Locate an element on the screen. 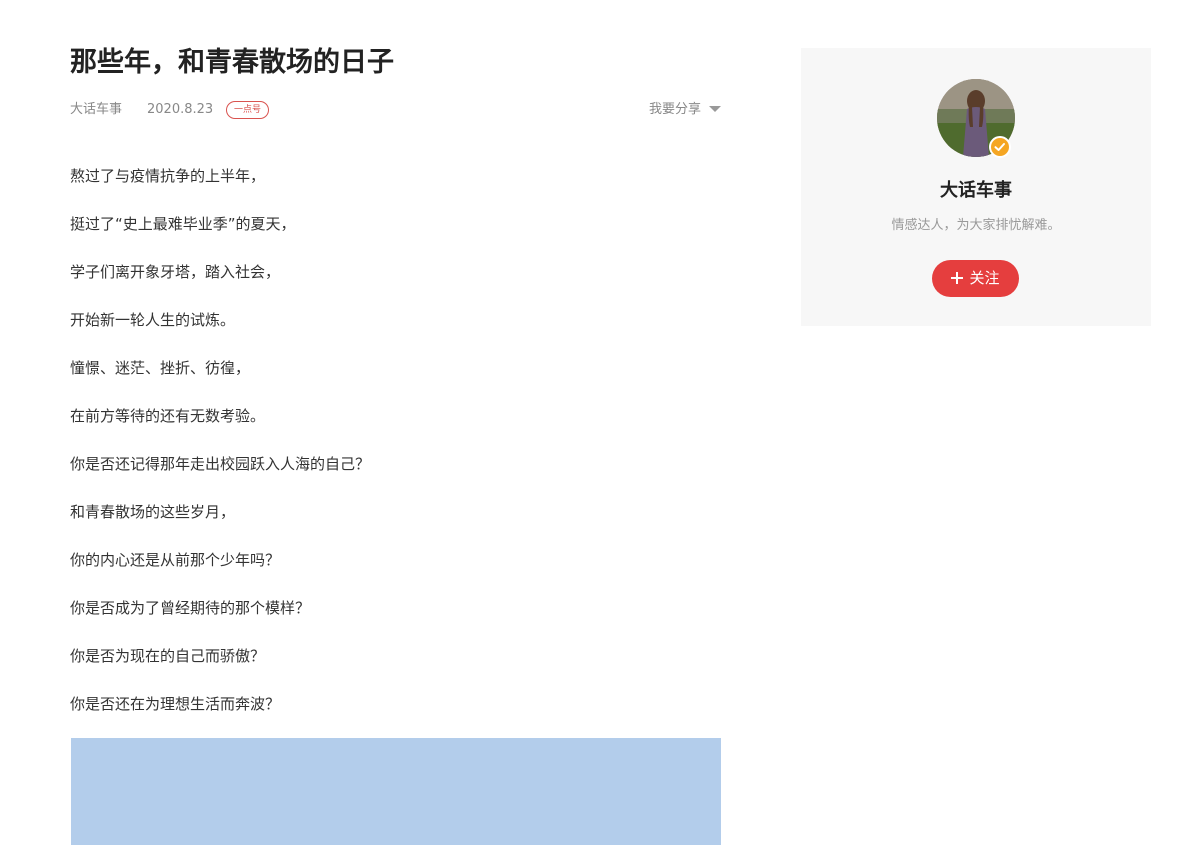 The height and width of the screenshot is (845, 1181). verified-check-icon is located at coordinates (1000, 147).